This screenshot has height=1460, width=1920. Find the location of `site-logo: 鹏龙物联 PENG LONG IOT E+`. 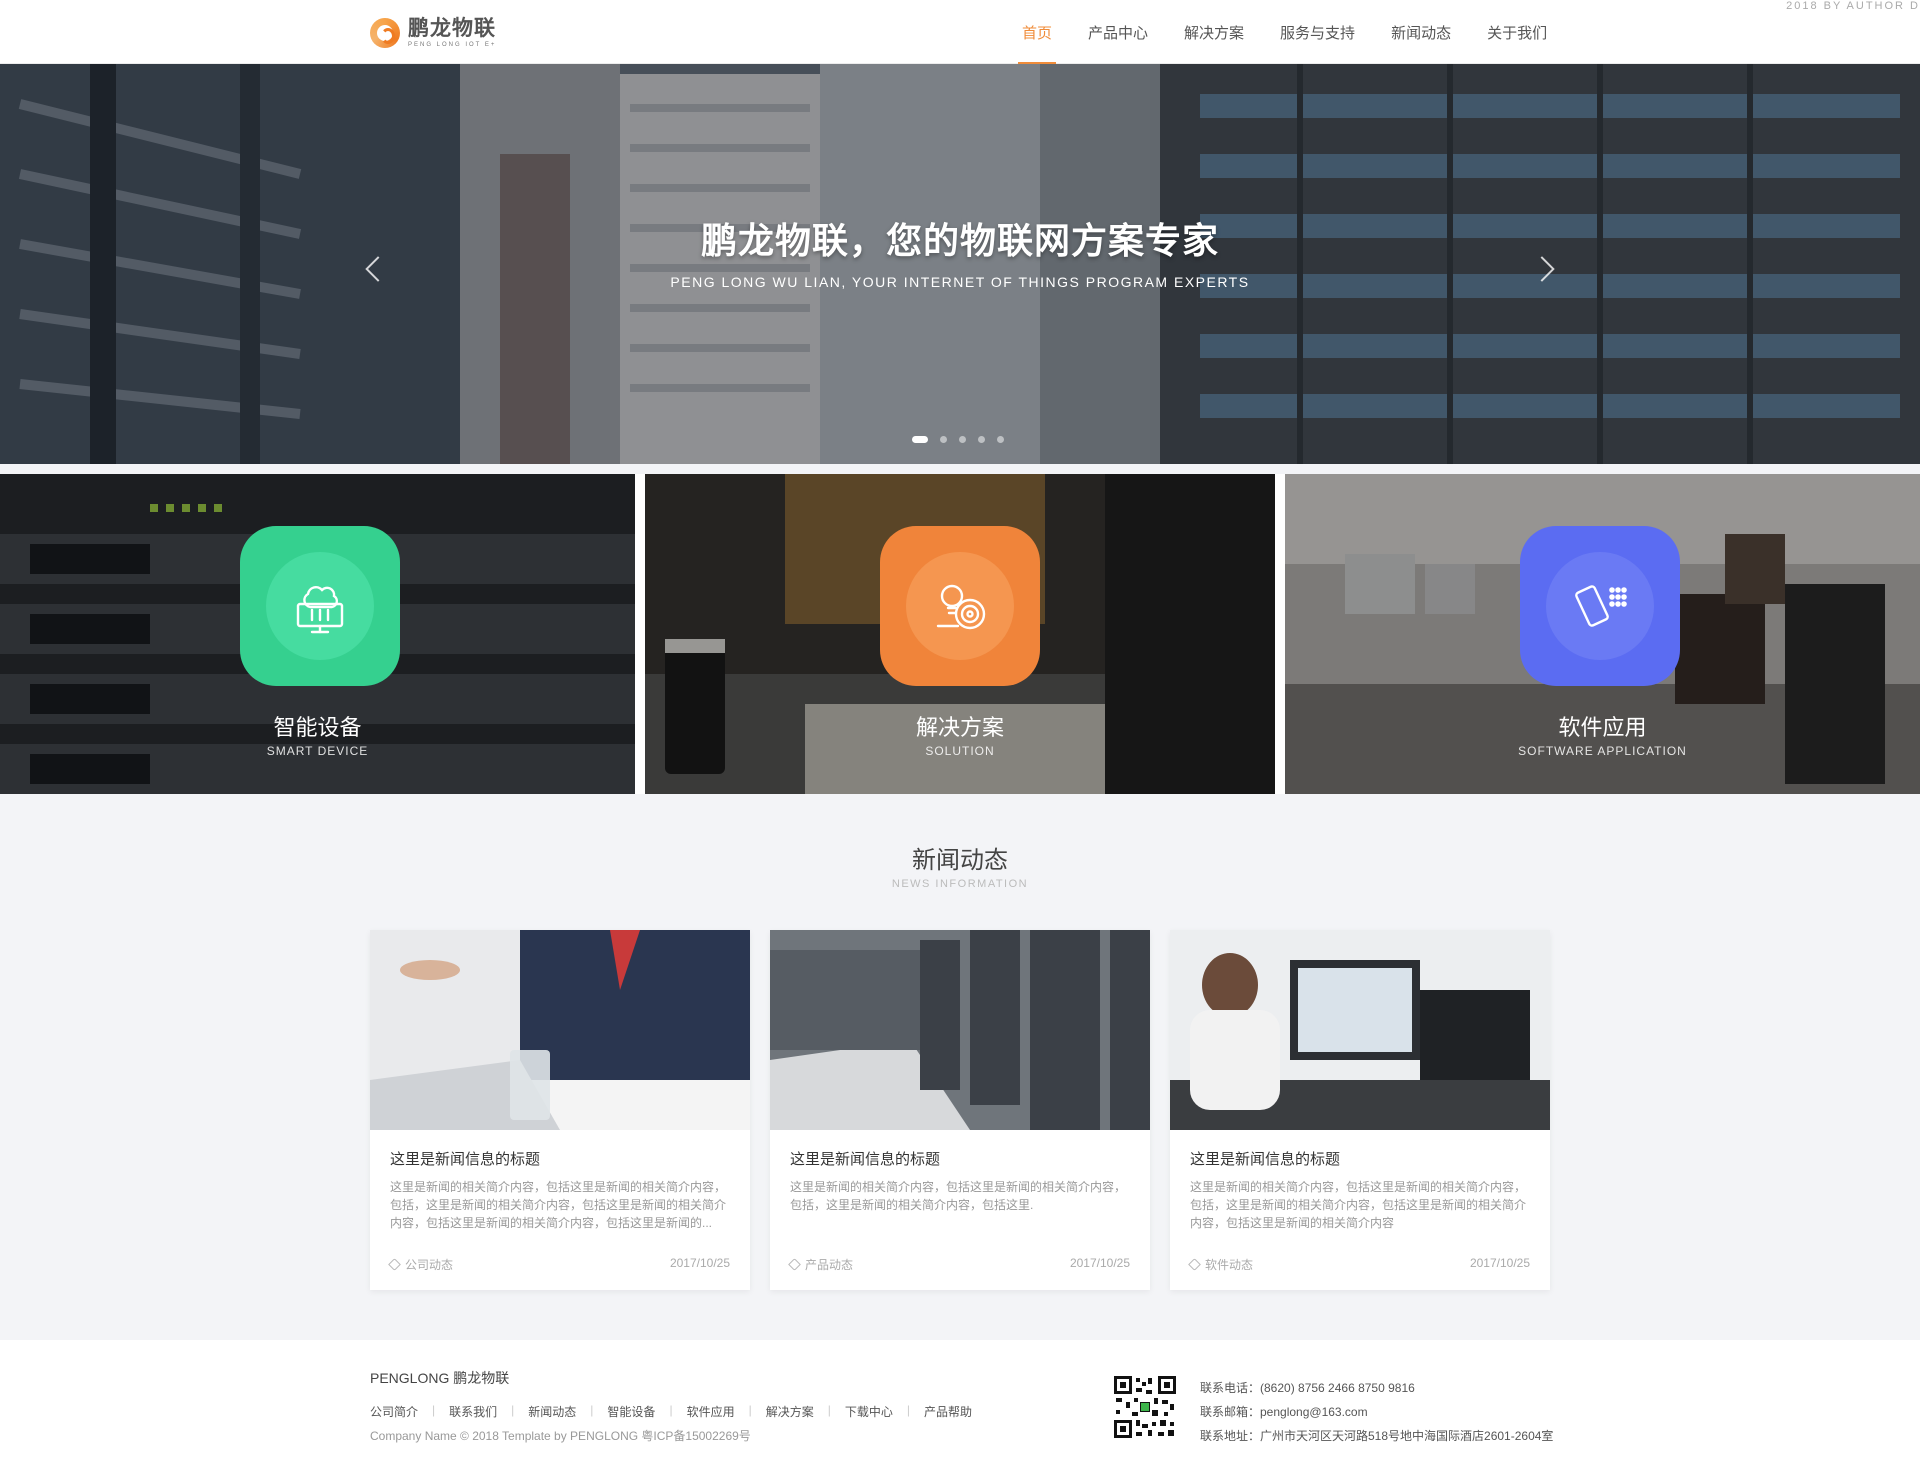

site-logo: 鹏龙物联 PENG LONG IOT E+ is located at coordinates (433, 33).